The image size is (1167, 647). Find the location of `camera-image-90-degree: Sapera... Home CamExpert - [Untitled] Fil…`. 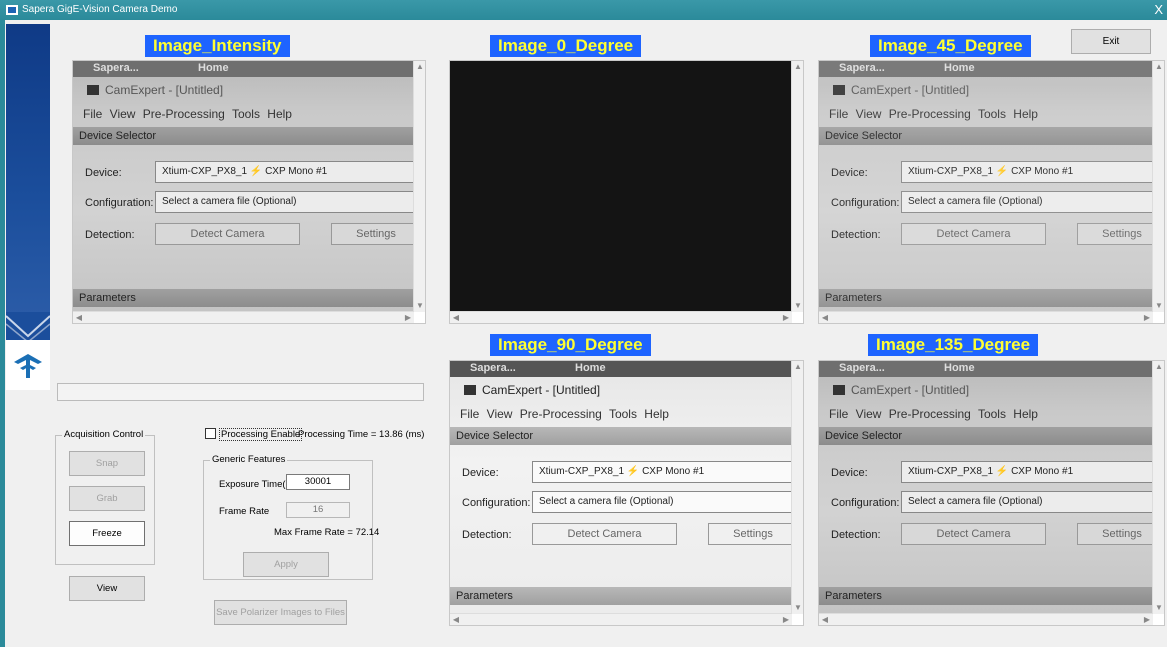

camera-image-90-degree: Sapera... Home CamExpert - [Untitled] Fil… is located at coordinates (621, 487).